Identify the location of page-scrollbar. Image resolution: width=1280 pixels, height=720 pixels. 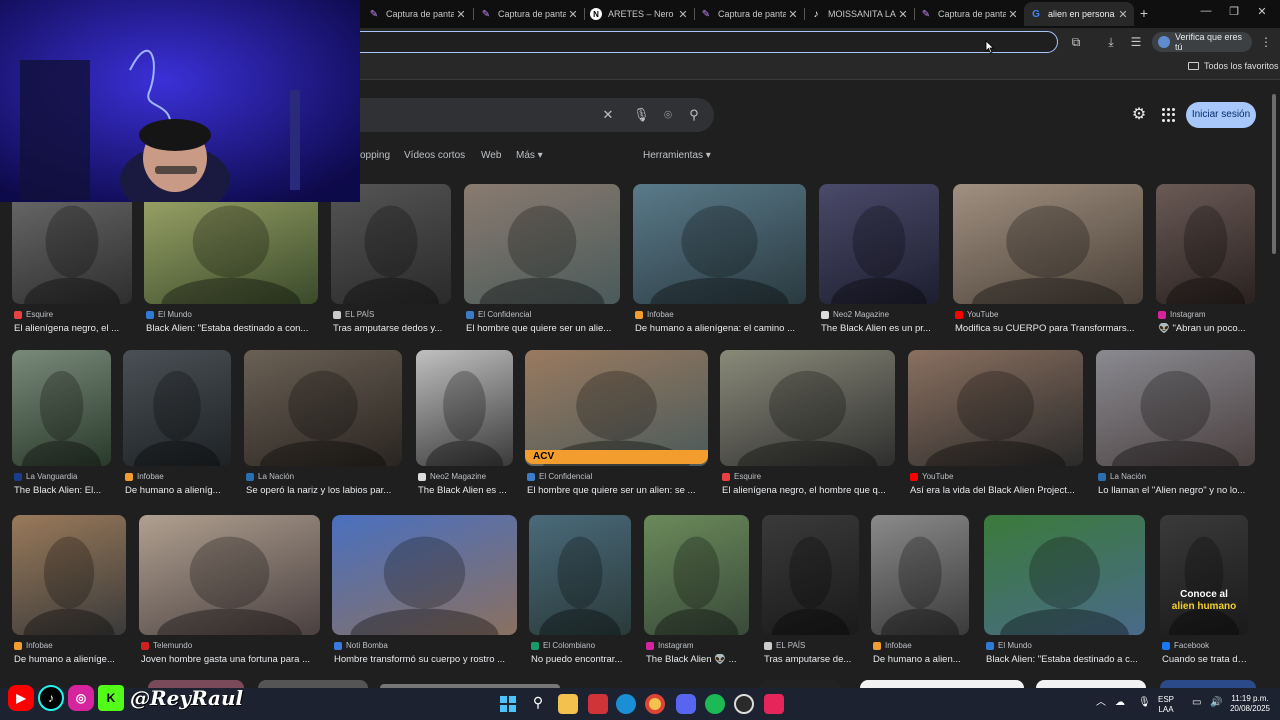
(1274, 384).